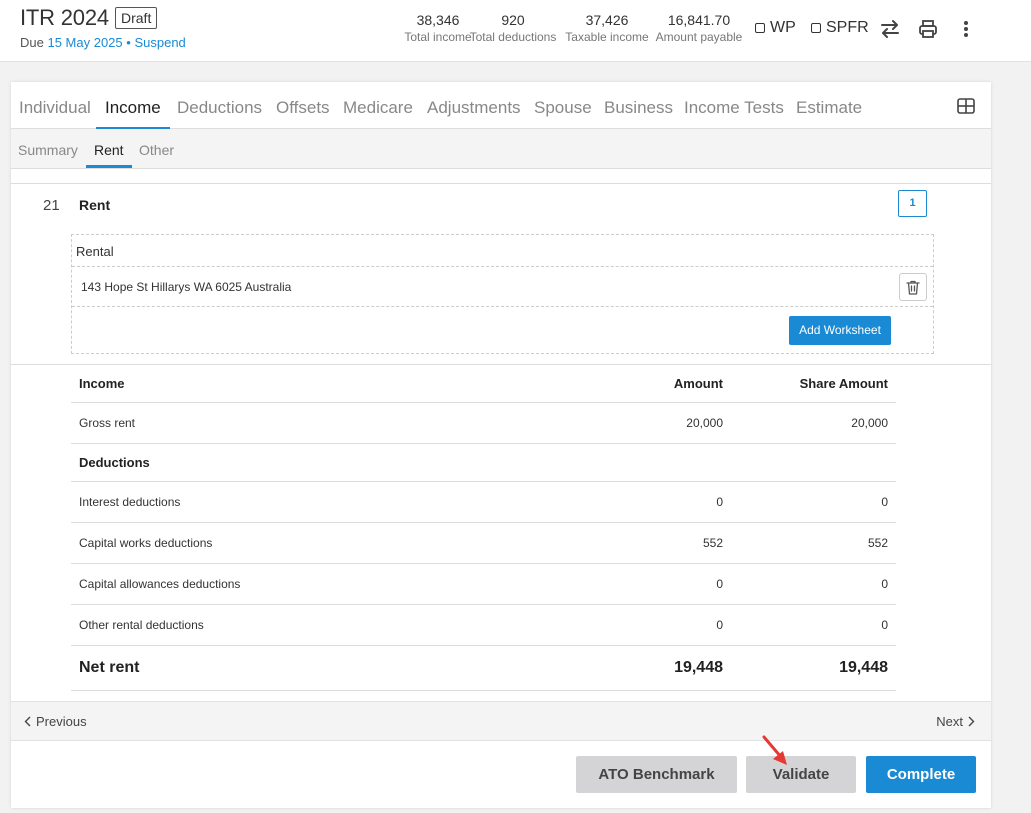 The height and width of the screenshot is (813, 1031). Describe the element at coordinates (136, 18) in the screenshot. I see `status-badge: Draft` at that location.